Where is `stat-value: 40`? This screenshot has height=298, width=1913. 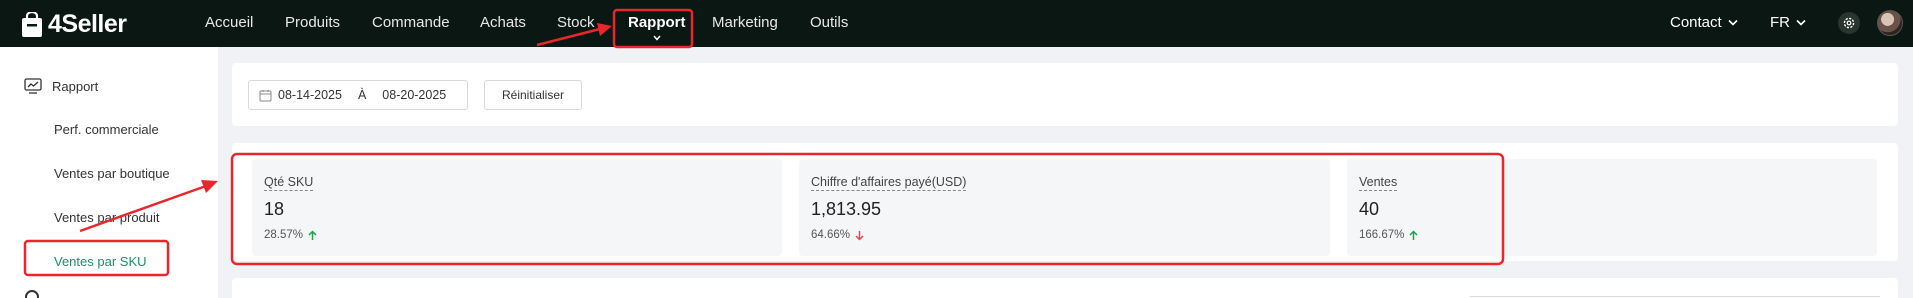 stat-value: 40 is located at coordinates (1369, 209).